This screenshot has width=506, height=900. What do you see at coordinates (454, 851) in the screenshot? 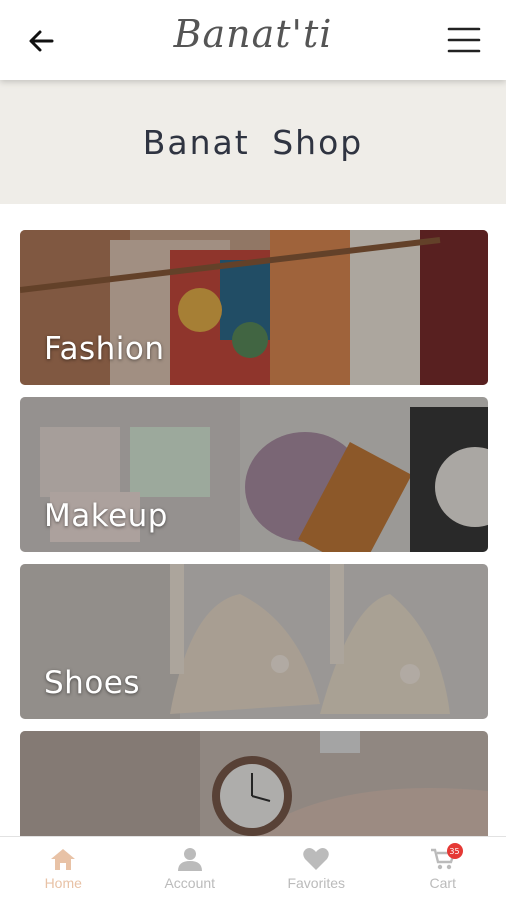
I see `cart-count-badge: 35` at bounding box center [454, 851].